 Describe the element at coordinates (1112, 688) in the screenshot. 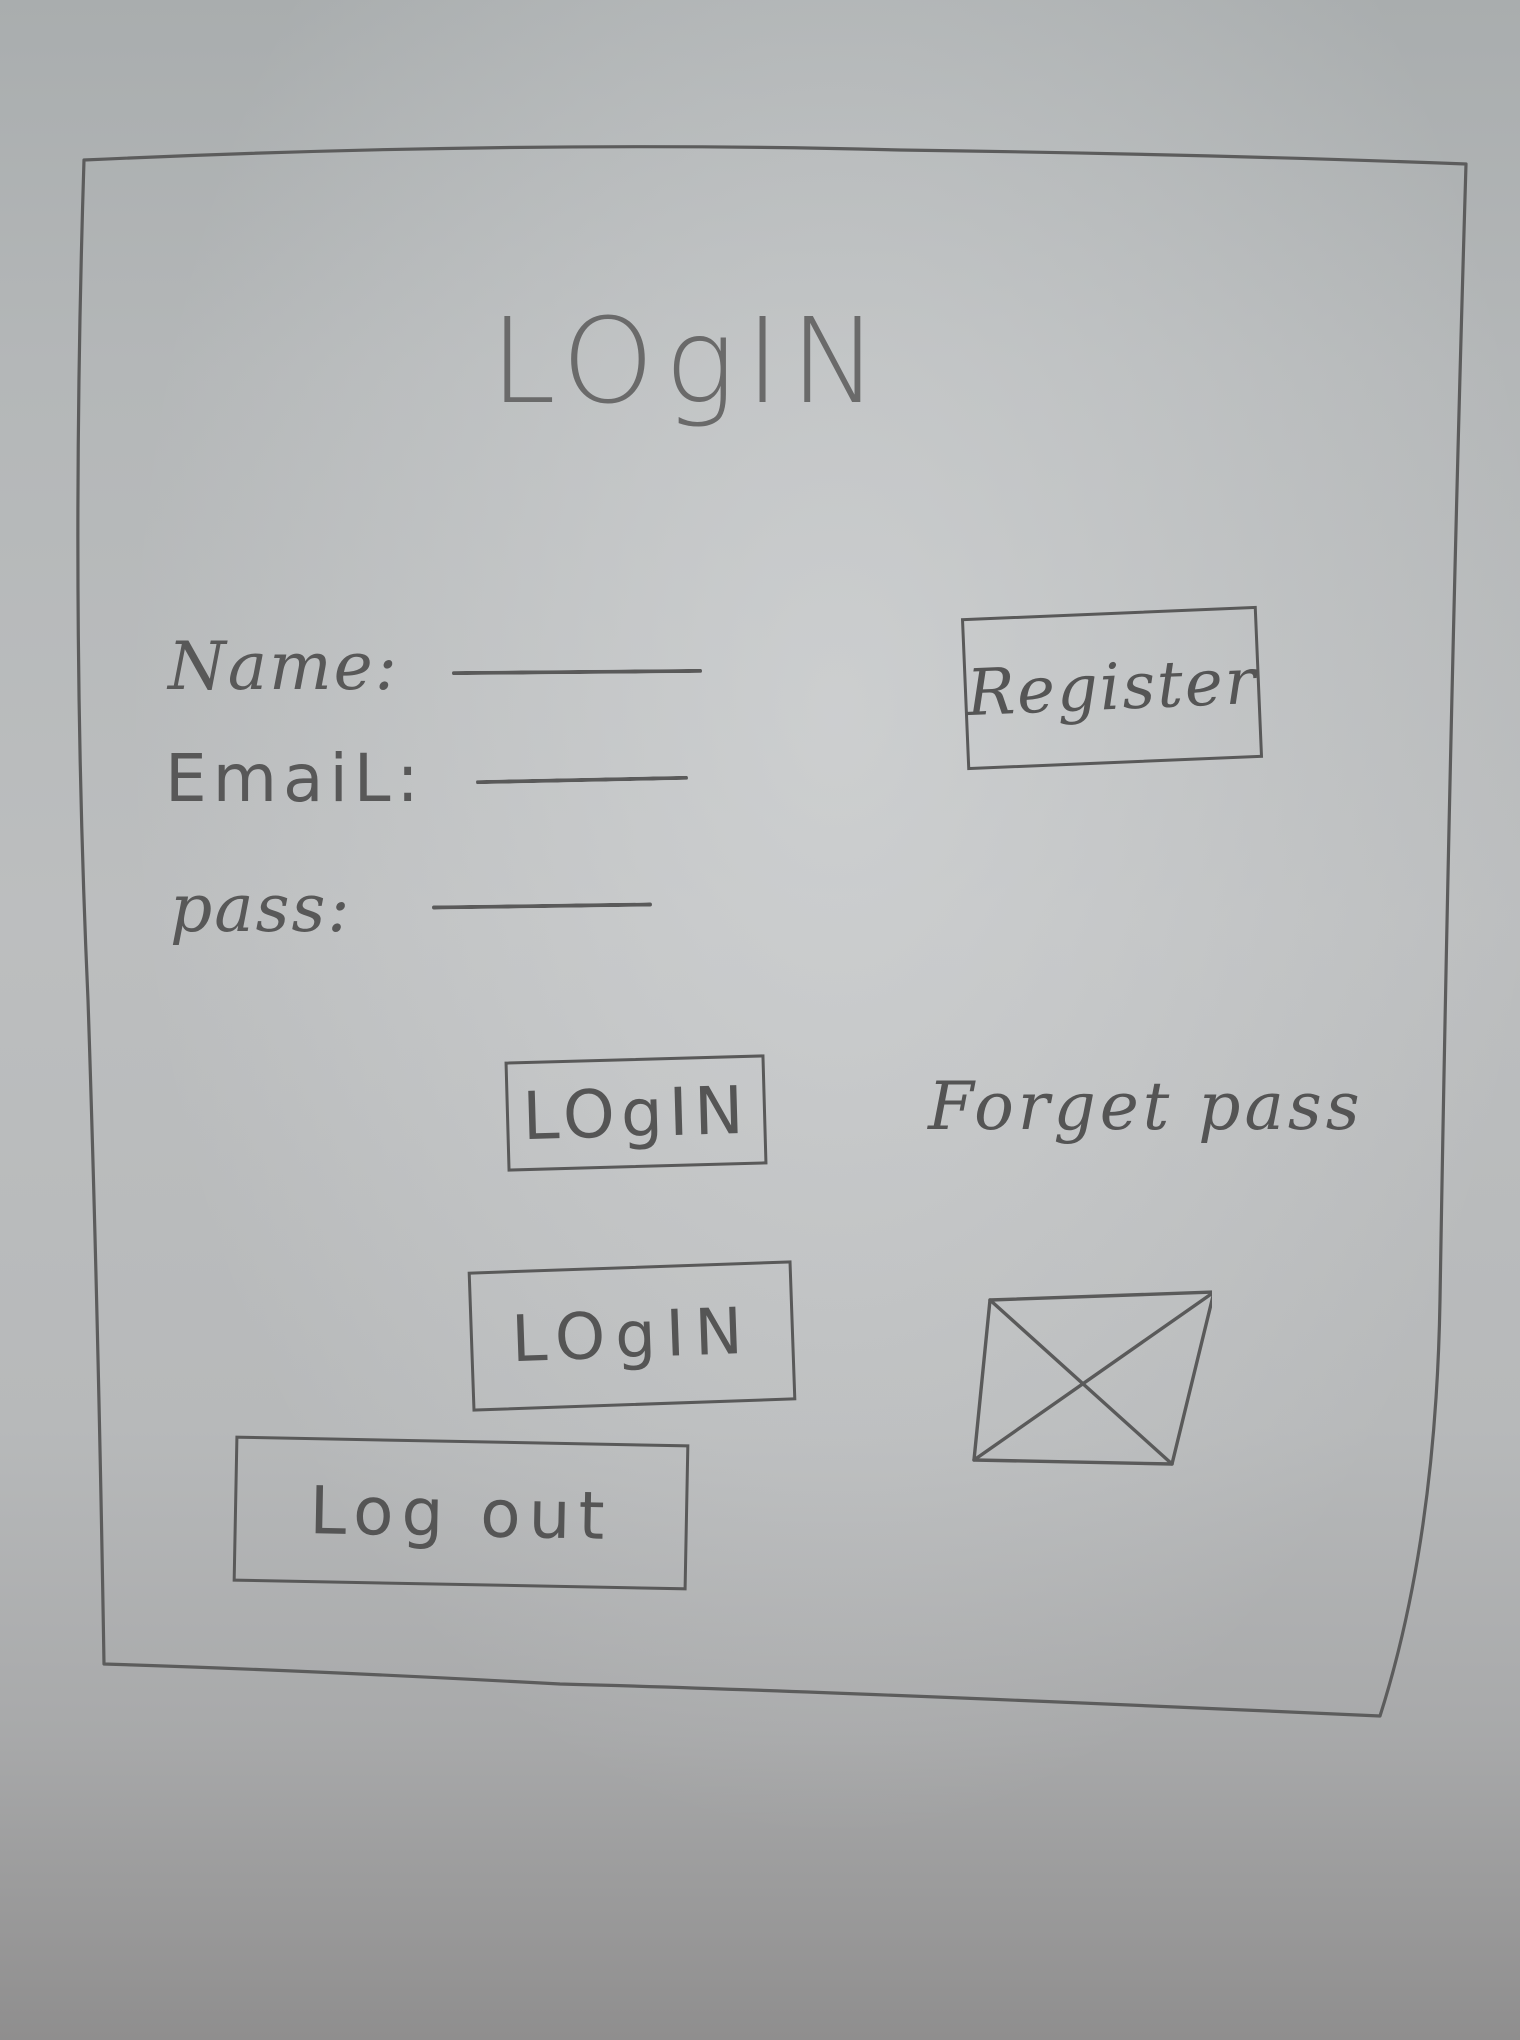

I see `register-button: Register` at that location.